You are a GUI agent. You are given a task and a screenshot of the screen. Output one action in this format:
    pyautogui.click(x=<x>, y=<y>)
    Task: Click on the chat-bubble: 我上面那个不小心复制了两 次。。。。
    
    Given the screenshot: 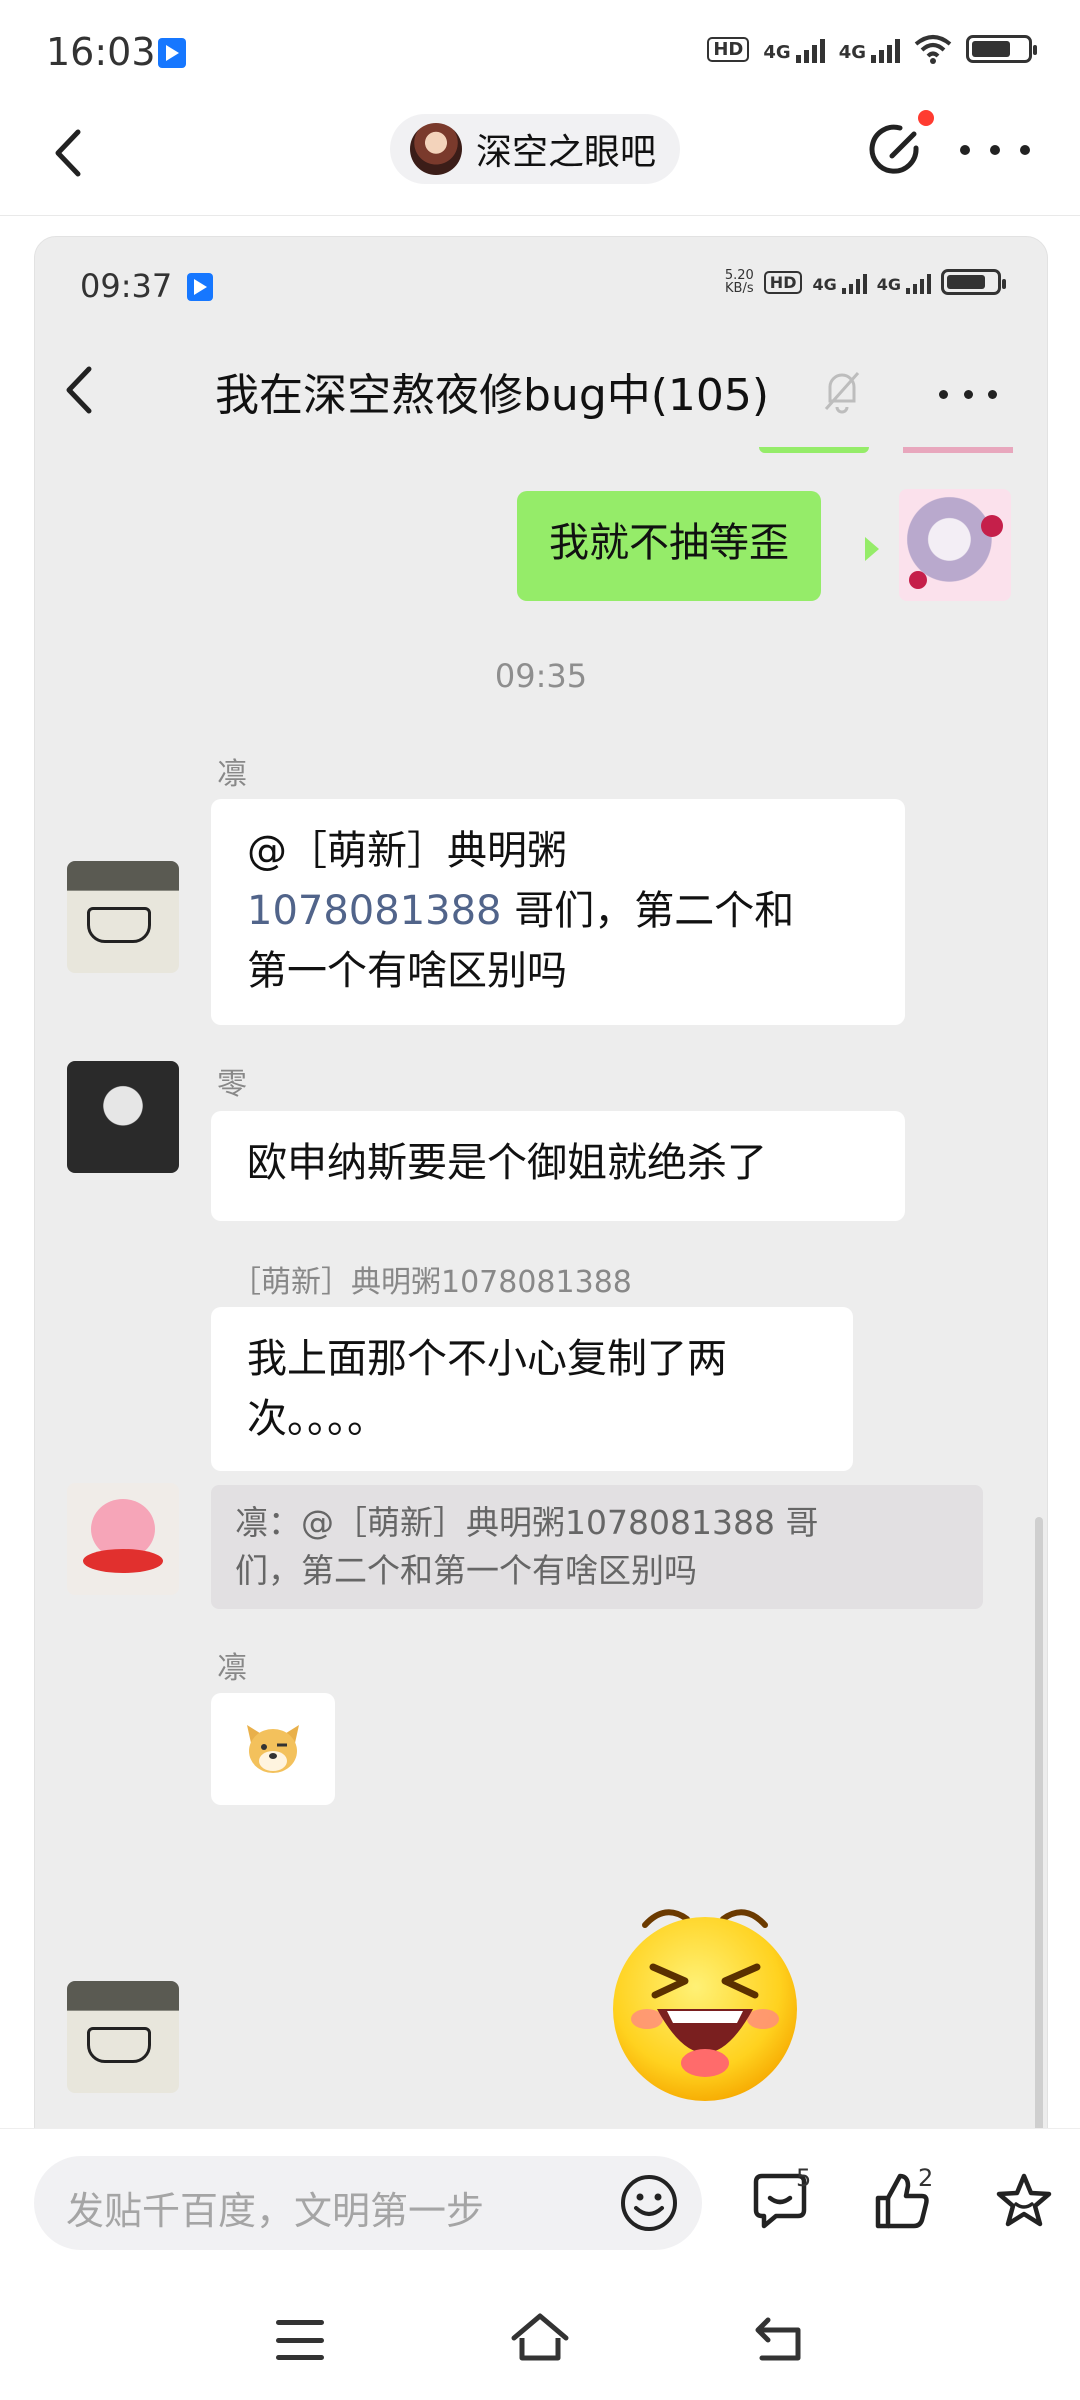 What is the action you would take?
    pyautogui.click(x=532, y=1389)
    